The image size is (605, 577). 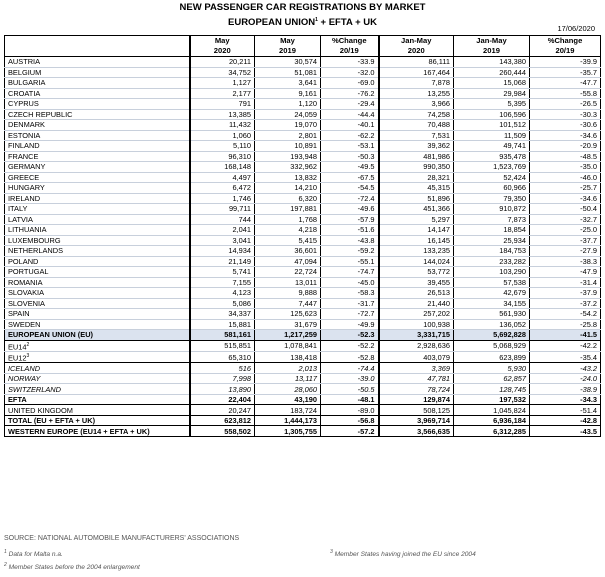 What do you see at coordinates (97, 293) in the screenshot?
I see `market-name: SLOVAKIA` at bounding box center [97, 293].